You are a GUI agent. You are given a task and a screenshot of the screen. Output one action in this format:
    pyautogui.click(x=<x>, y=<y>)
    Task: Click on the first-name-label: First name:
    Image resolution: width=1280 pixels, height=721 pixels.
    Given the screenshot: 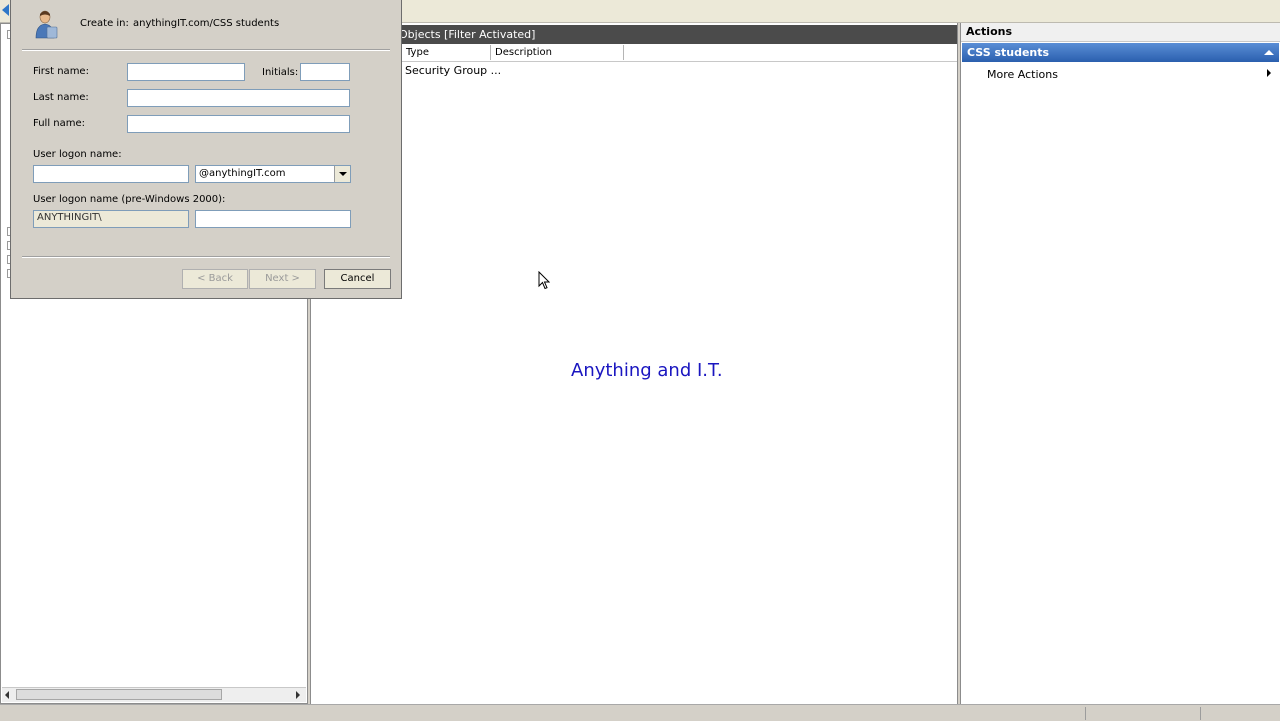 What is the action you would take?
    pyautogui.click(x=61, y=71)
    